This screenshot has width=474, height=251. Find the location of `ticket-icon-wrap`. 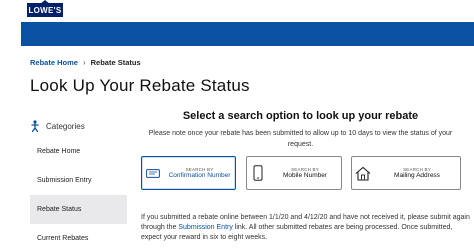

ticket-icon-wrap is located at coordinates (153, 173).